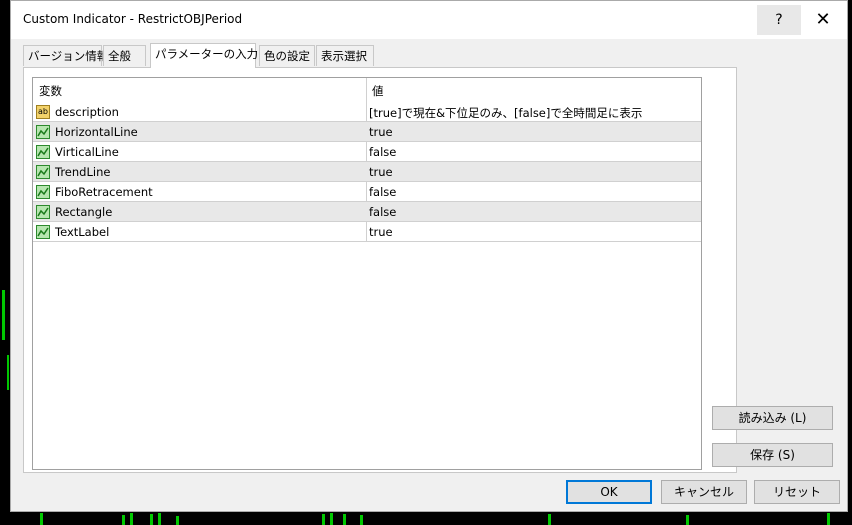 The width and height of the screenshot is (852, 525). I want to click on table-row: FiboRetracement false, so click(367, 192).